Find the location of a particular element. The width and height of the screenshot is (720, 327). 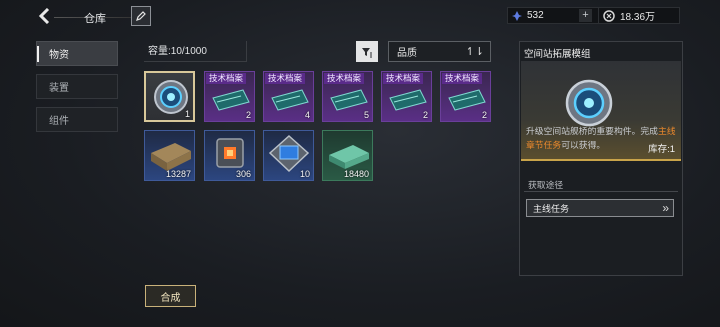

coin-icon is located at coordinates (609, 15).